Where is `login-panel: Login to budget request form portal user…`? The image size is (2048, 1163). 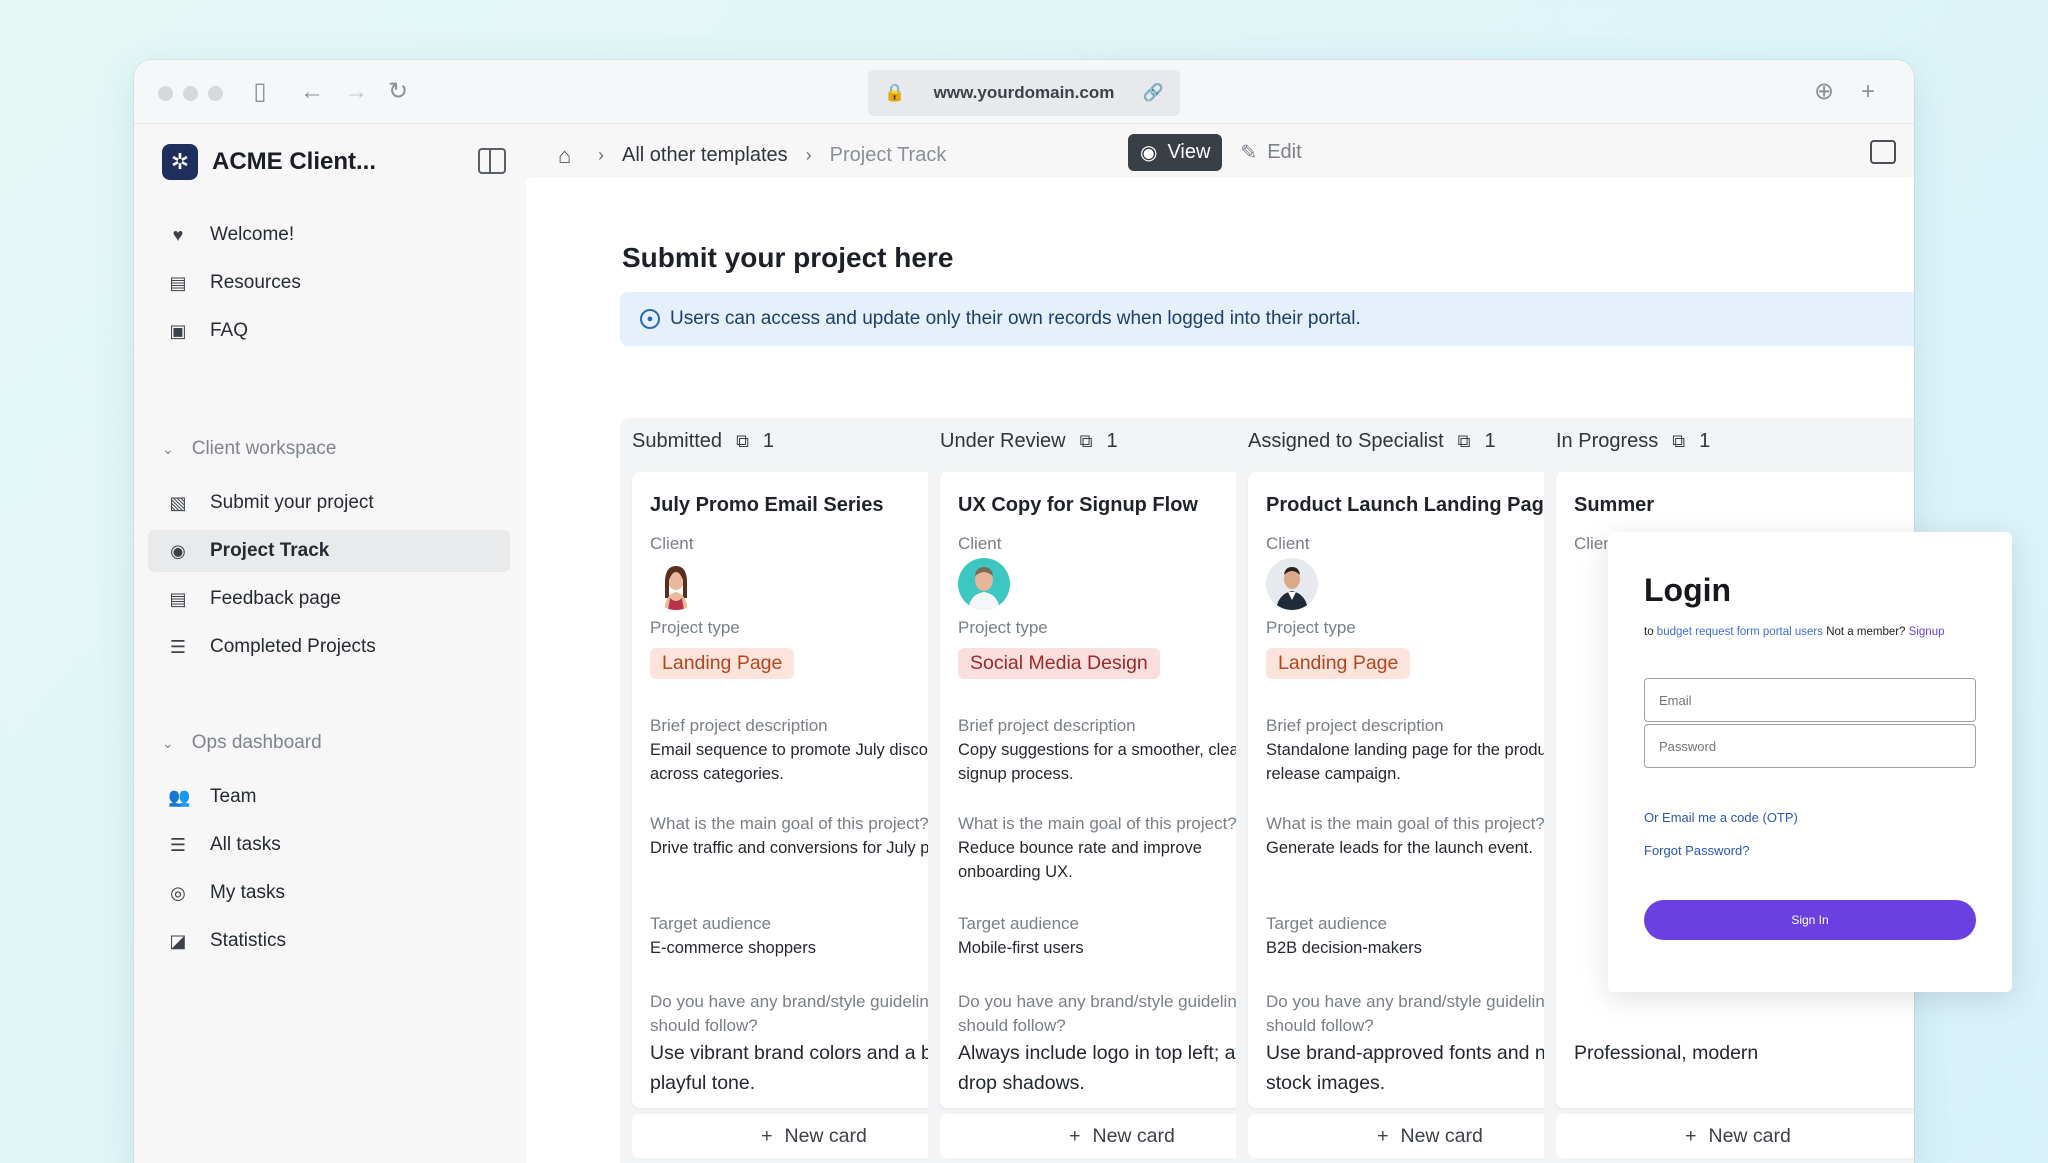 login-panel: Login to budget request form portal user… is located at coordinates (1810, 762).